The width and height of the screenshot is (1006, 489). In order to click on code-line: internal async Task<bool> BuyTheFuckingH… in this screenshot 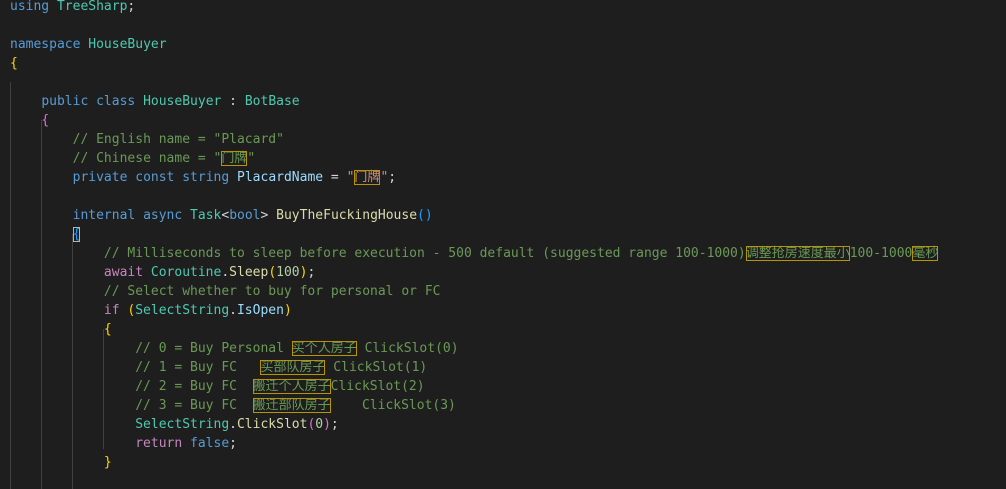, I will do `click(221, 215)`.